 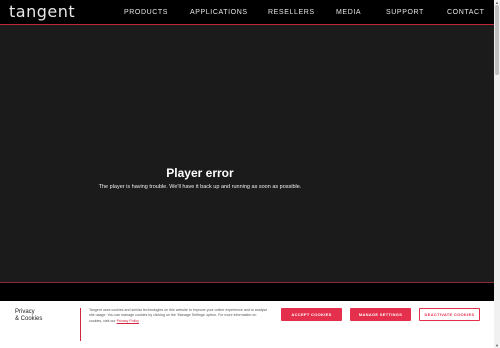 What do you see at coordinates (405, 12) in the screenshot?
I see `nav-support: SUPPORT` at bounding box center [405, 12].